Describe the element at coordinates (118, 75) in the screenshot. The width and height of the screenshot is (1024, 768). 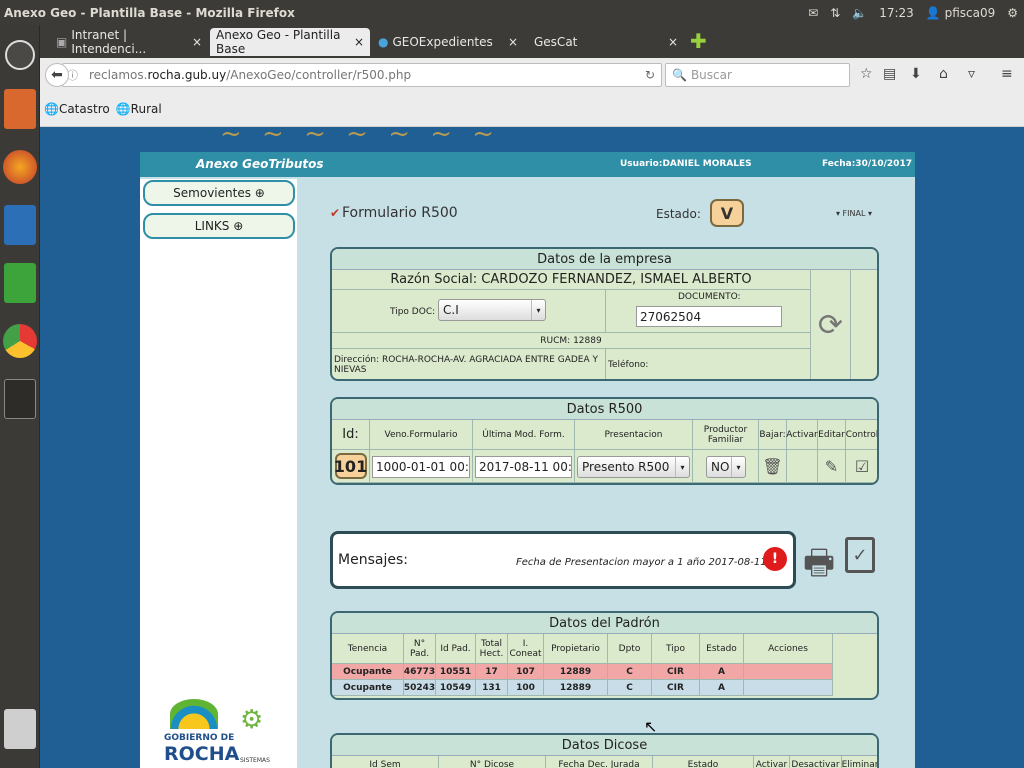
I see `url-prefix: reclamos.` at that location.